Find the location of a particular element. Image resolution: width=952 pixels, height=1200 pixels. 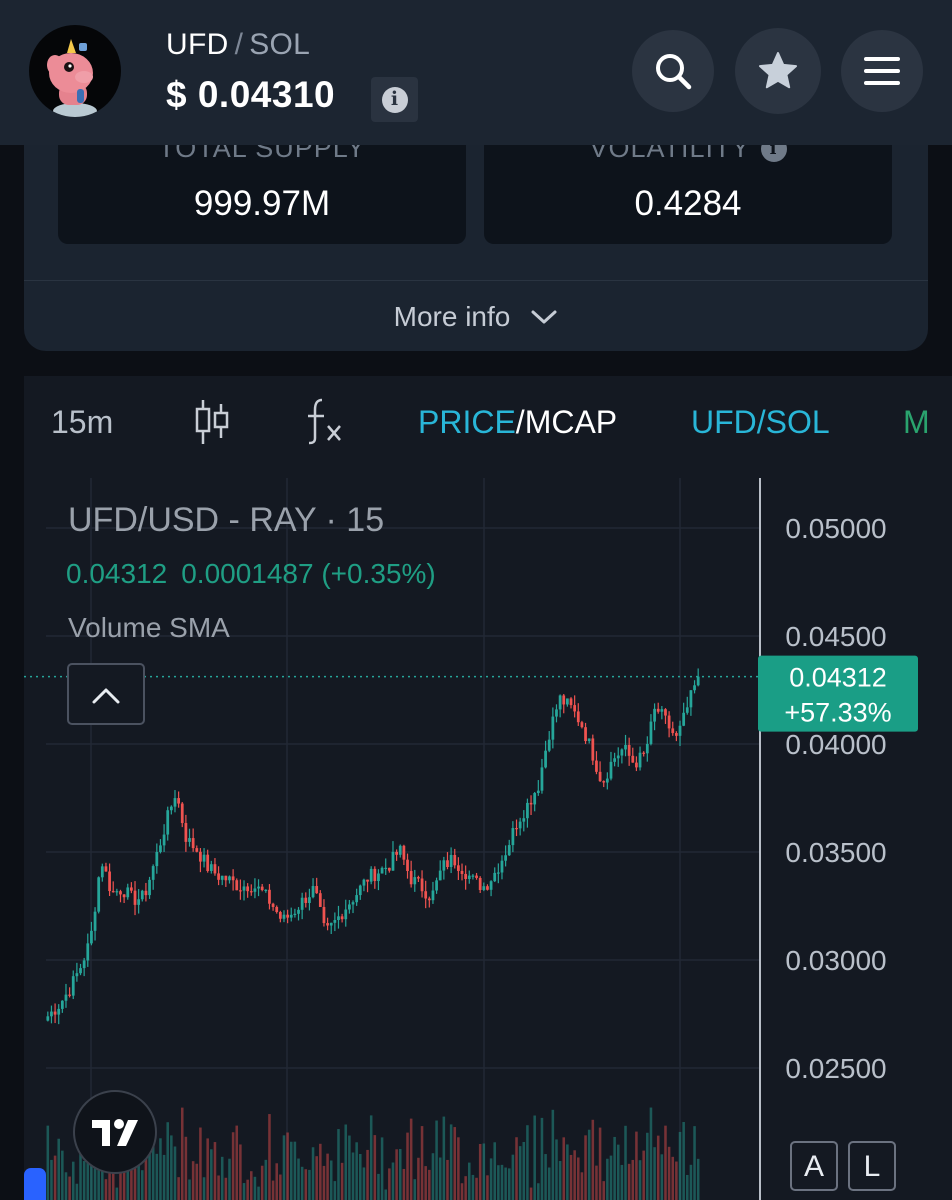

last-price-tag-change: +57.33% is located at coordinates (837, 713).